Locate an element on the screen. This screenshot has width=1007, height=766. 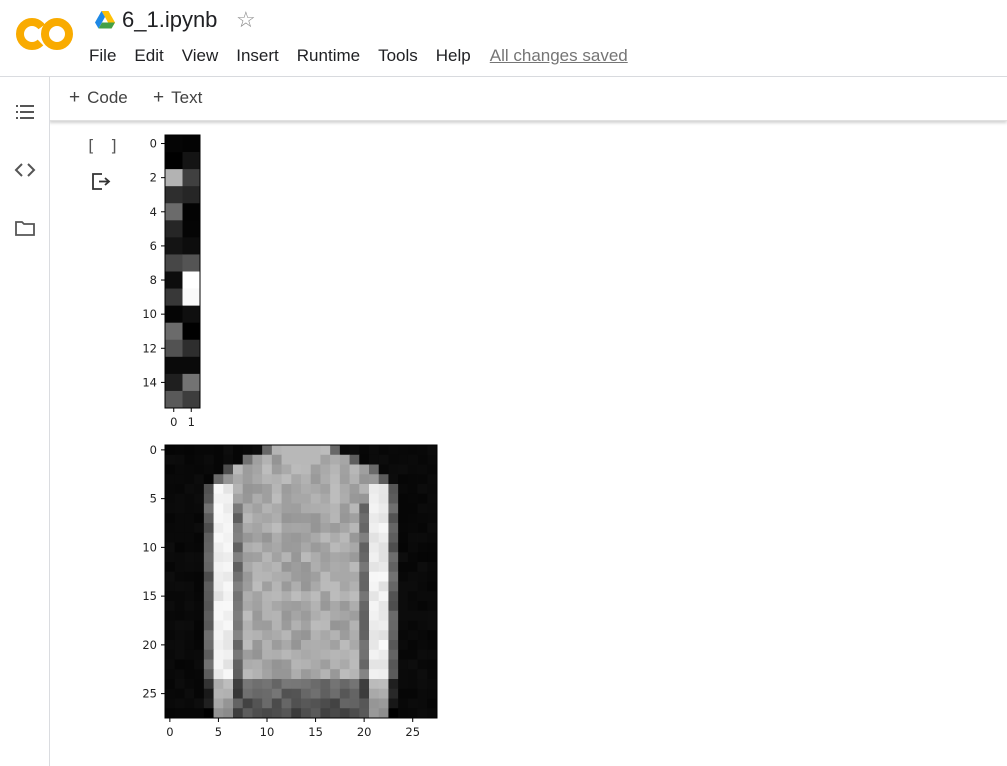
star-icon: ☆ is located at coordinates (246, 20).